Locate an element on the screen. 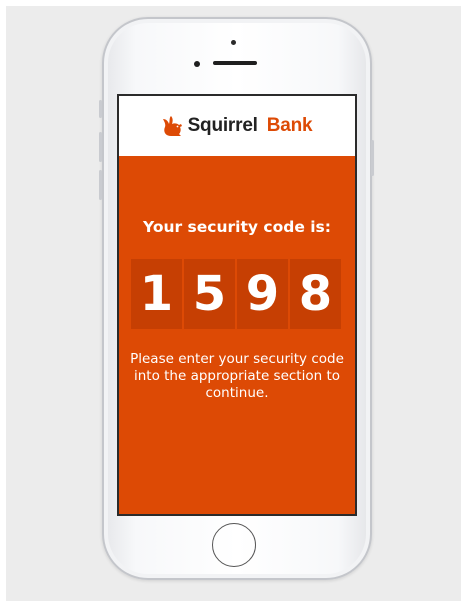 This screenshot has height=606, width=466. code-digit-3: 9 is located at coordinates (262, 294).